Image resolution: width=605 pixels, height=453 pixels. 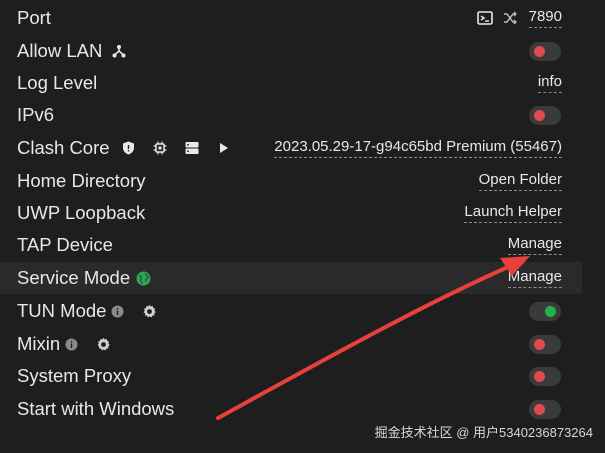 I want to click on terminal-icon, so click(x=484, y=18).